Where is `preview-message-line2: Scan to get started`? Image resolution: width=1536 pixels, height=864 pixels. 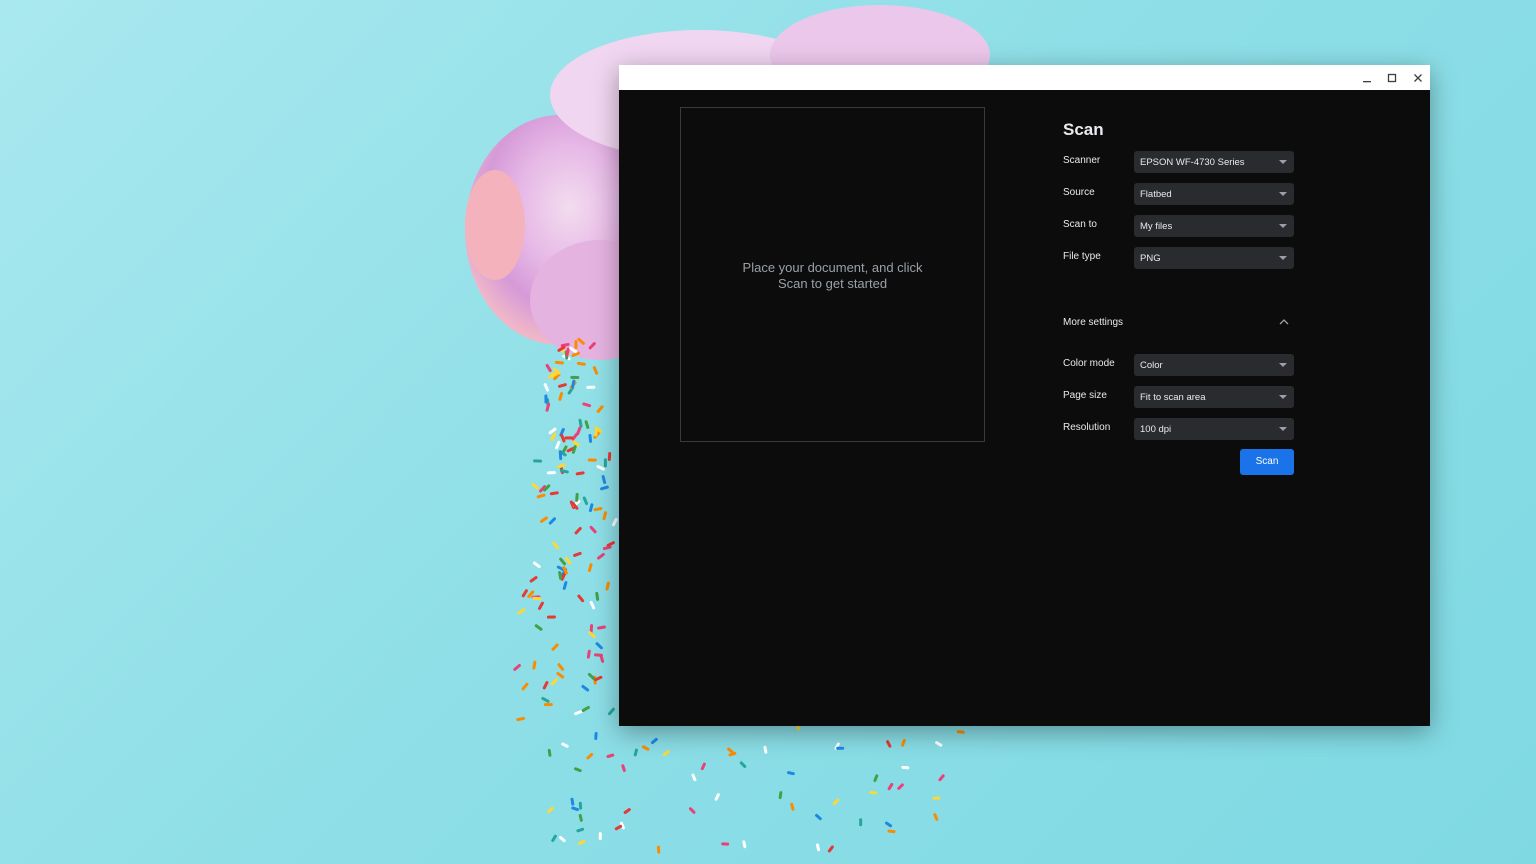 preview-message-line2: Scan to get started is located at coordinates (832, 283).